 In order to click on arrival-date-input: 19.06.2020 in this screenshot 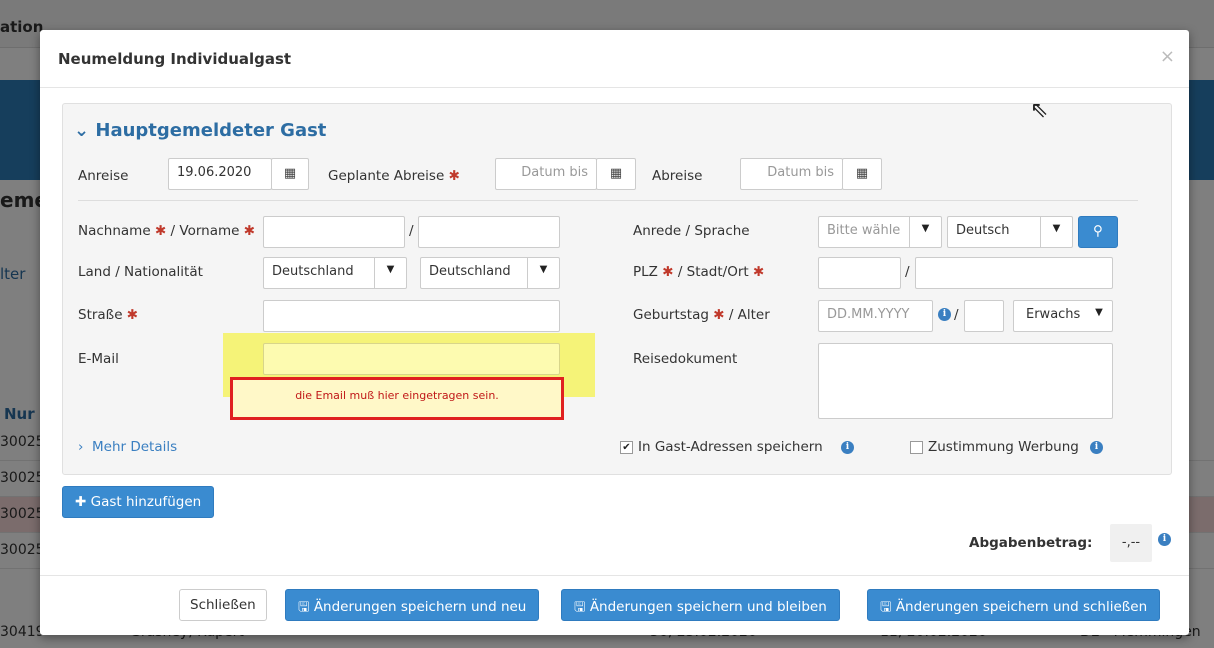, I will do `click(220, 174)`.